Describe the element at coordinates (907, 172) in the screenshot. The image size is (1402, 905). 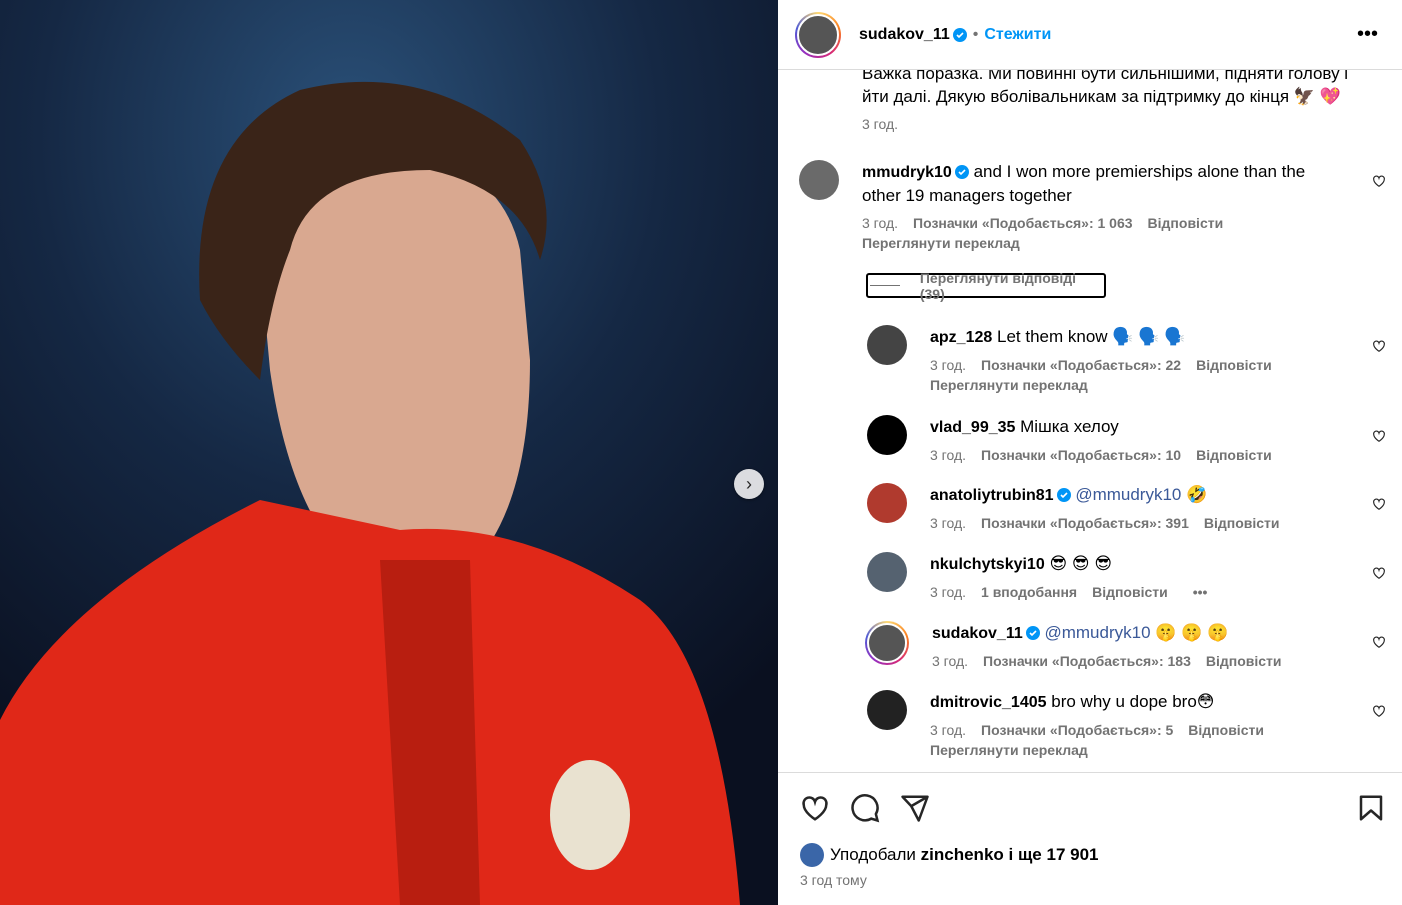
I see `comment-username: mmudryk10` at that location.